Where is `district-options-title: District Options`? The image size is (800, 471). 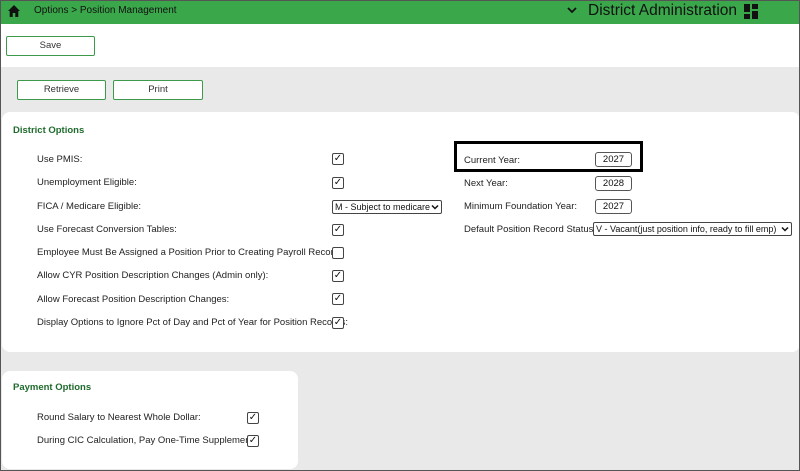 district-options-title: District Options is located at coordinates (49, 130).